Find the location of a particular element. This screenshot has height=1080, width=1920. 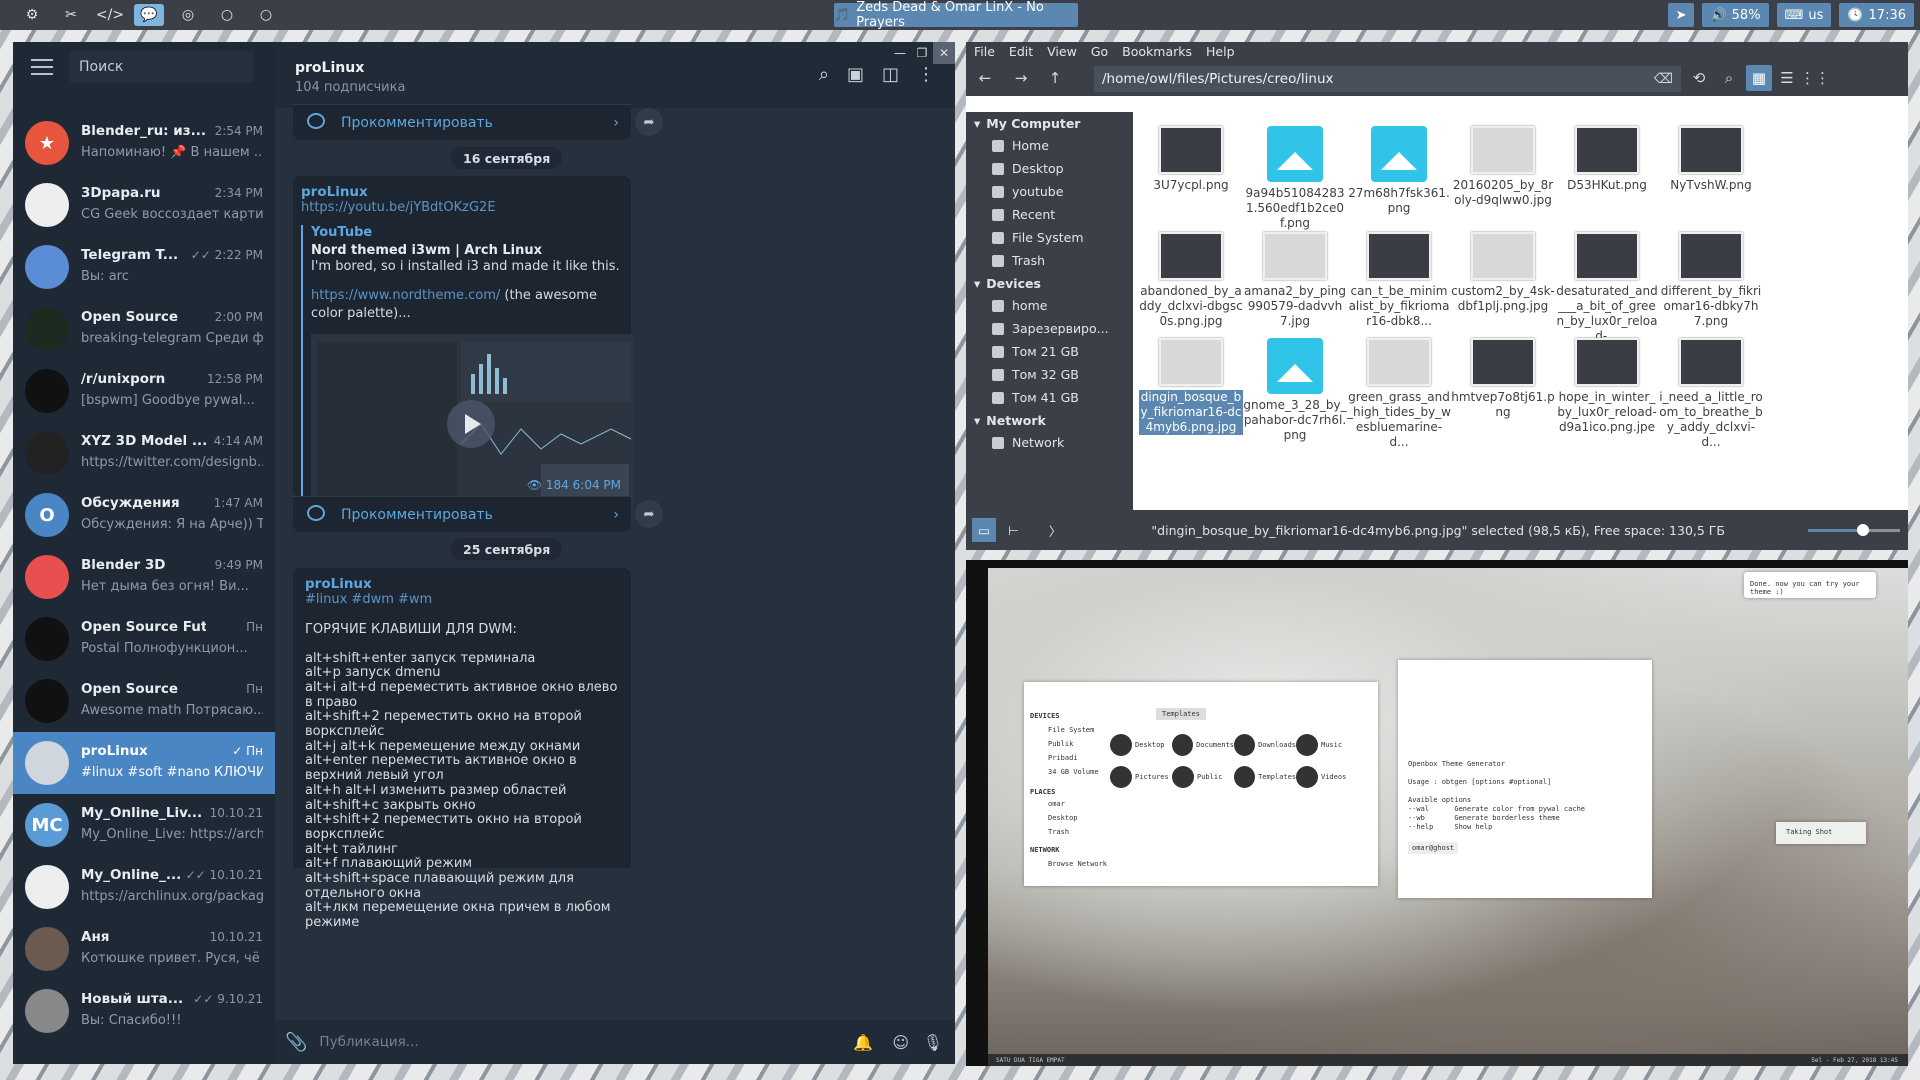

sidebar-item: Trash is located at coordinates (1049, 260).